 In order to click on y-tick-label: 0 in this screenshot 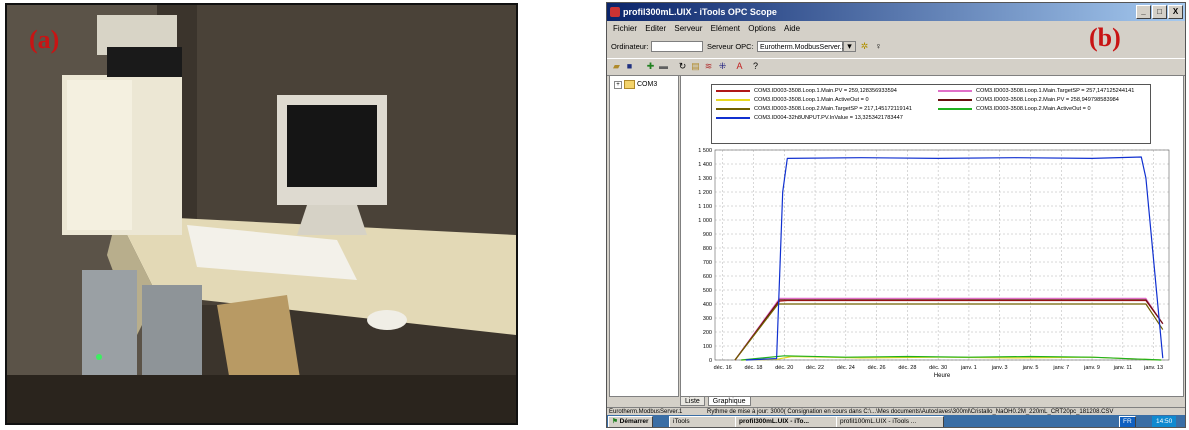, I will do `click(710, 361)`.